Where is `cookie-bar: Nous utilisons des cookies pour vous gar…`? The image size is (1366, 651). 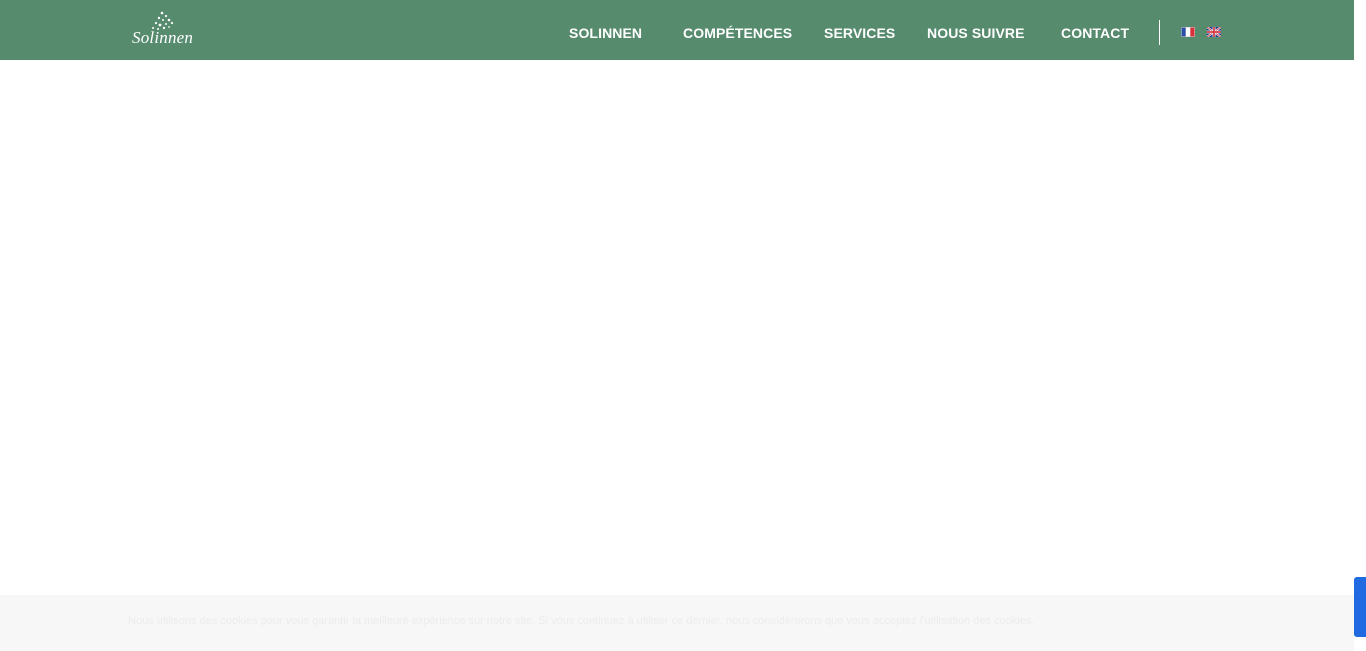
cookie-bar: Nous utilisons des cookies pour vous gar… is located at coordinates (677, 623).